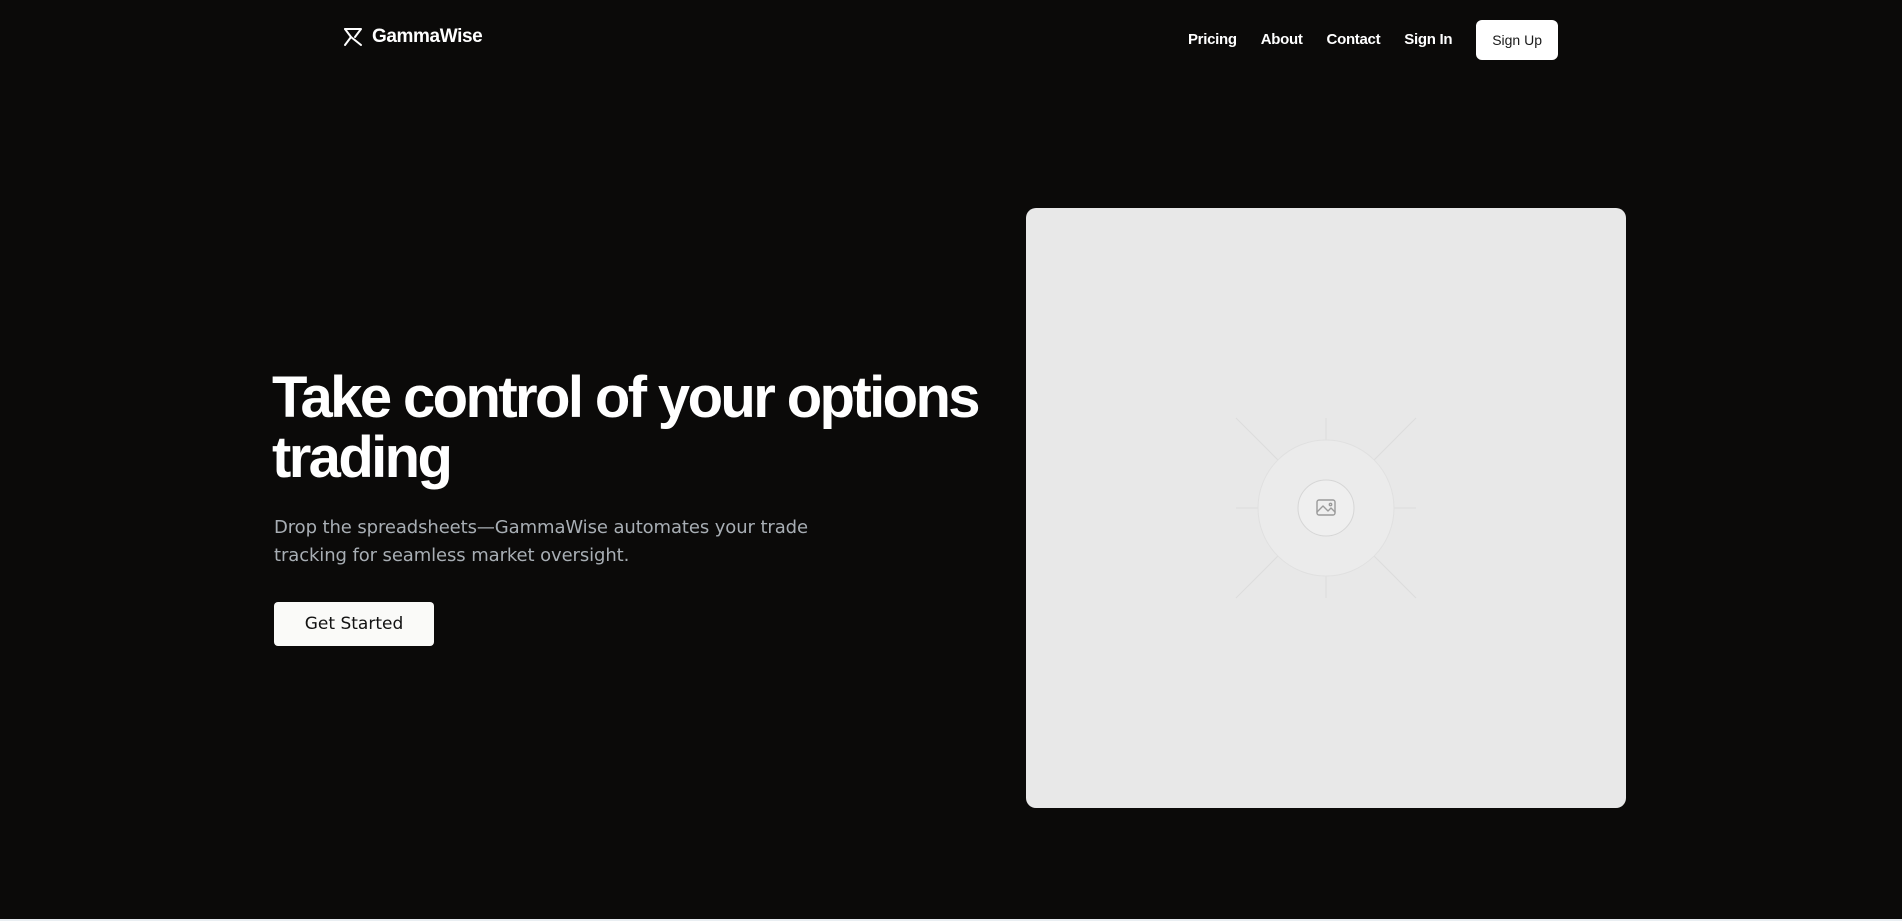 Image resolution: width=1902 pixels, height=921 pixels. What do you see at coordinates (626, 427) in the screenshot?
I see `hero-title: Take control of your options trading` at bounding box center [626, 427].